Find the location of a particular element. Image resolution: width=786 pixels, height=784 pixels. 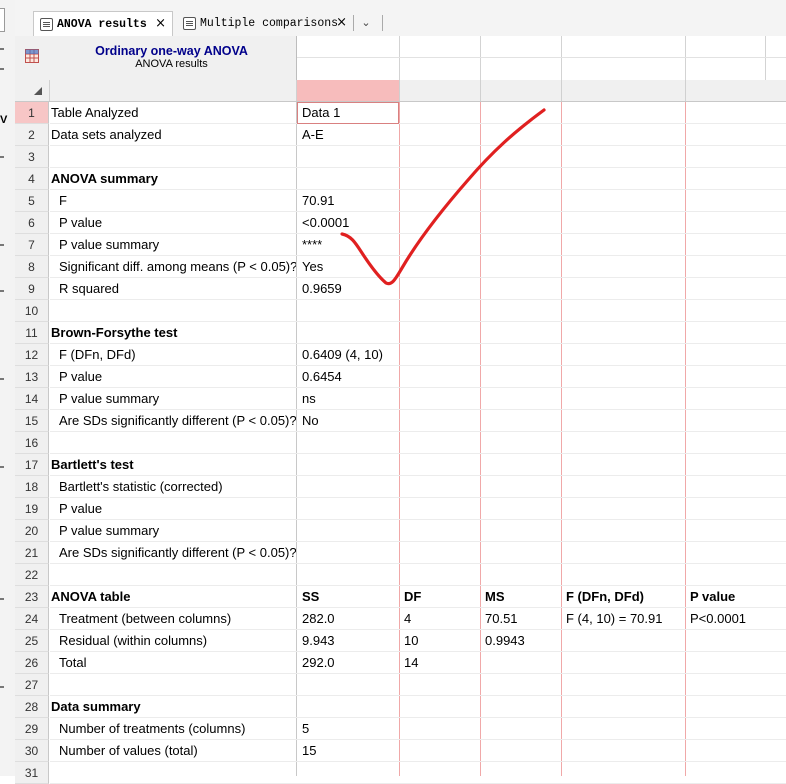

row-number: 25 is located at coordinates (32, 641).